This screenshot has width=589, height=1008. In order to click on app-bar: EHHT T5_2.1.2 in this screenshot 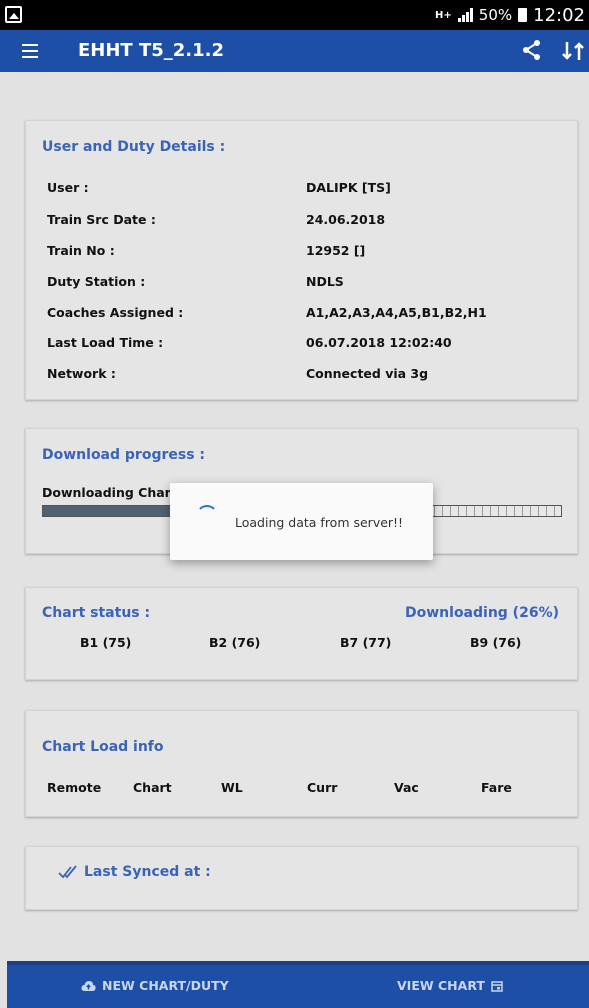, I will do `click(294, 51)`.